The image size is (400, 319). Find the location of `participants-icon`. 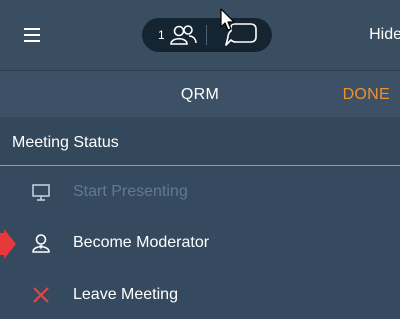

participants-icon is located at coordinates (183, 35).